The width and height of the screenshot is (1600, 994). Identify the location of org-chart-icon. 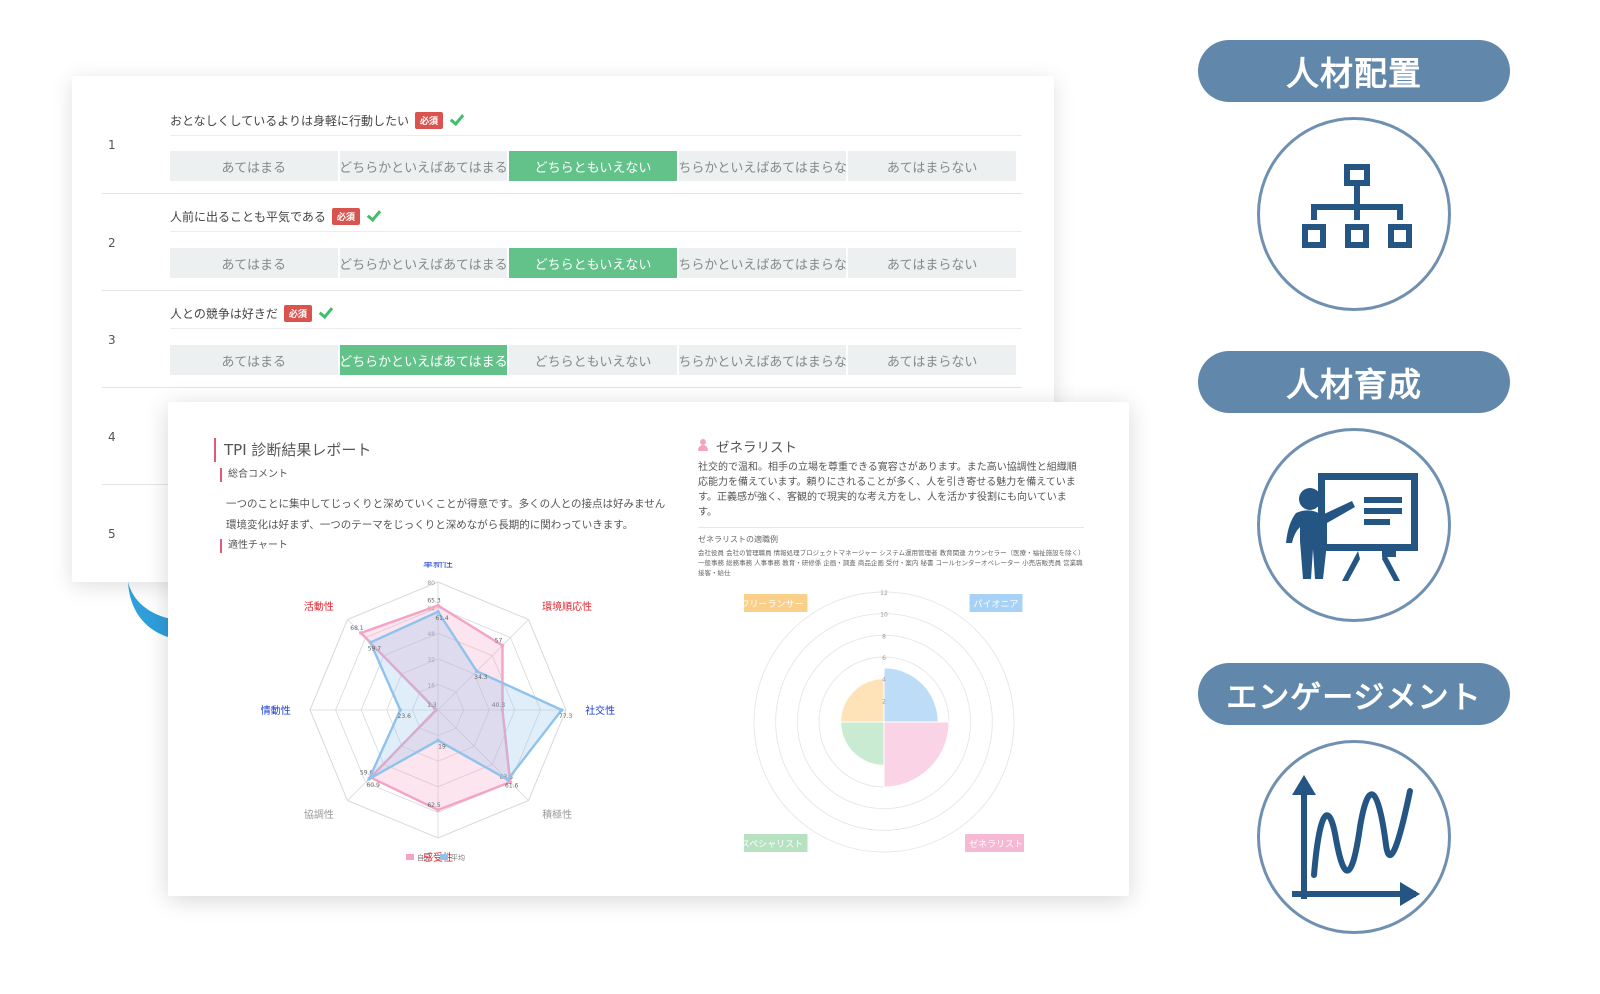
(1357, 206).